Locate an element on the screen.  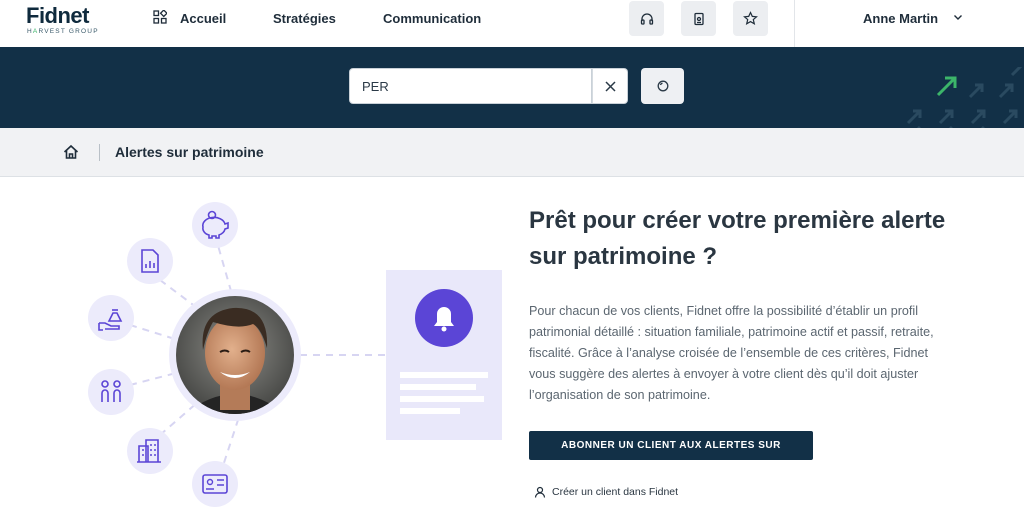
breadcrumb-separator is located at coordinates (99, 152).